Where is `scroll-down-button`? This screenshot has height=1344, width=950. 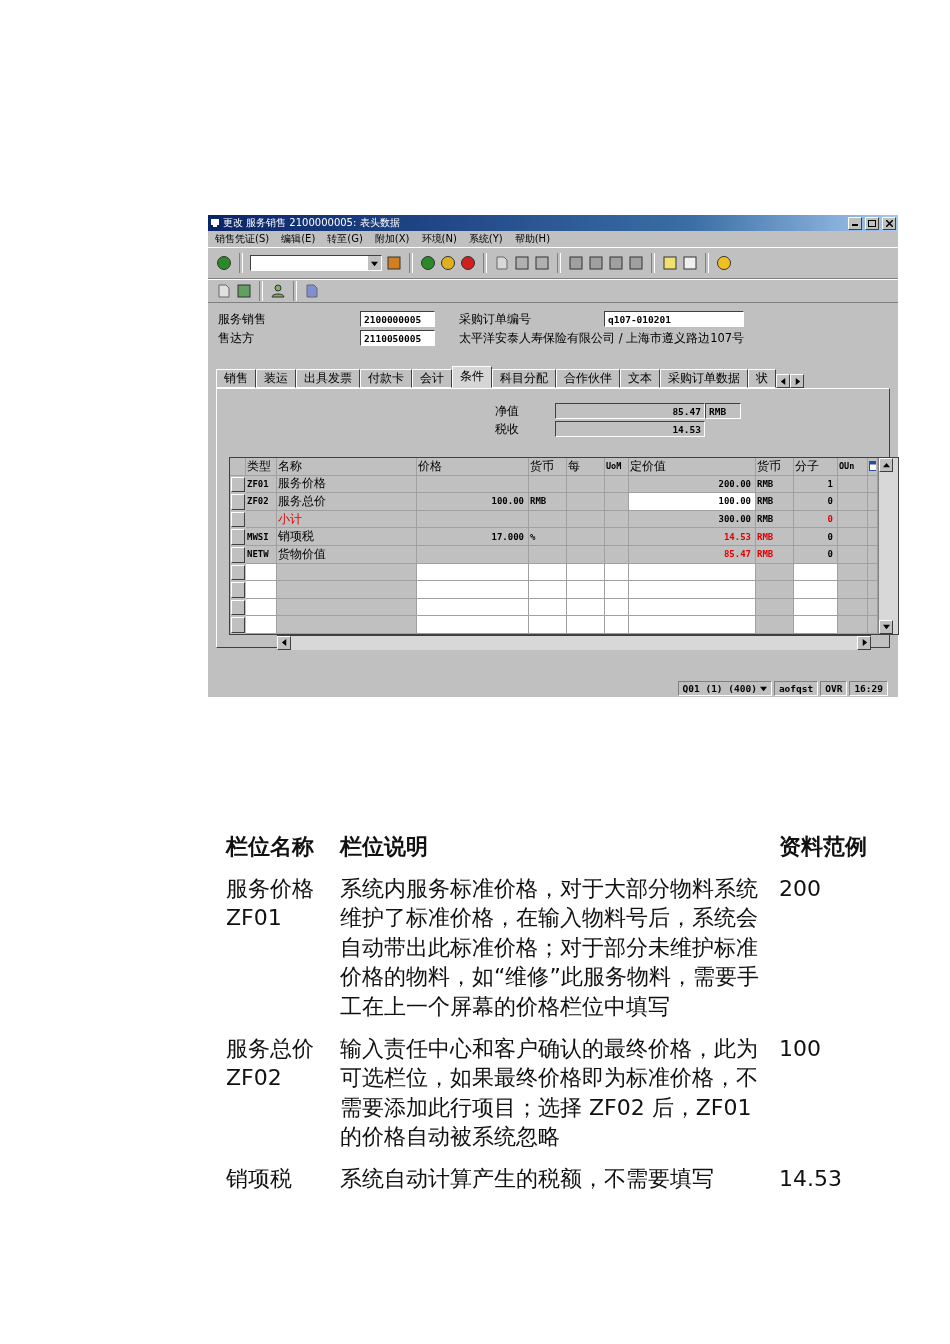 scroll-down-button is located at coordinates (886, 626).